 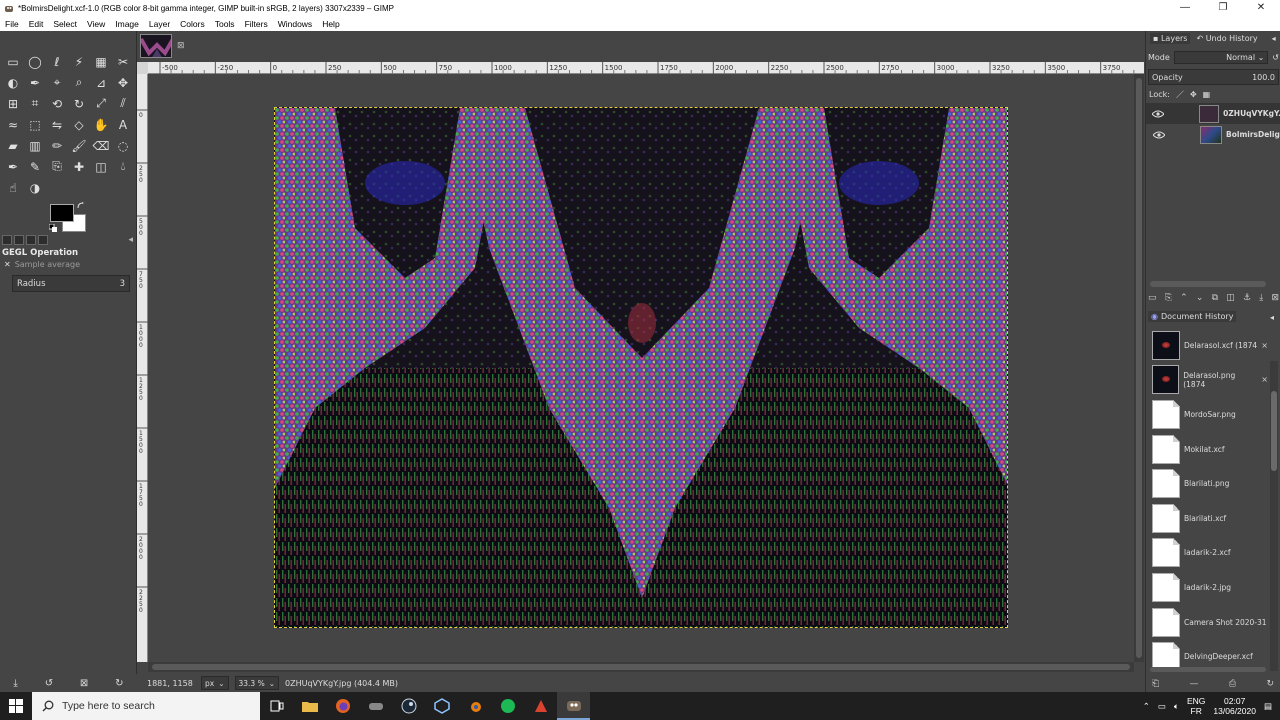 I want to click on unit-select: px ⌄, so click(x=215, y=683).